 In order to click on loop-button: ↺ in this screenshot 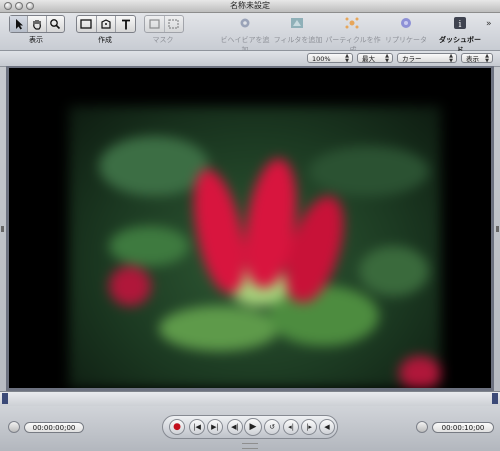, I will do `click(272, 427)`.